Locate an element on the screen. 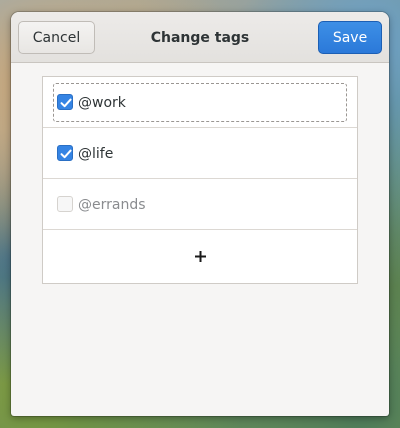  add-tag-button is located at coordinates (200, 256).